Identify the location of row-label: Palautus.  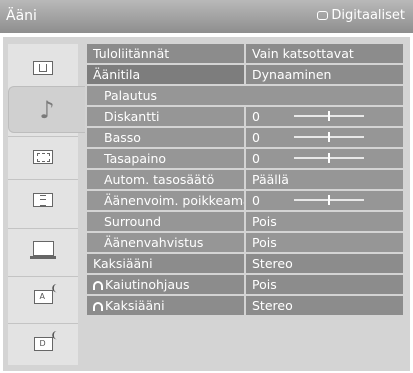
(245, 95).